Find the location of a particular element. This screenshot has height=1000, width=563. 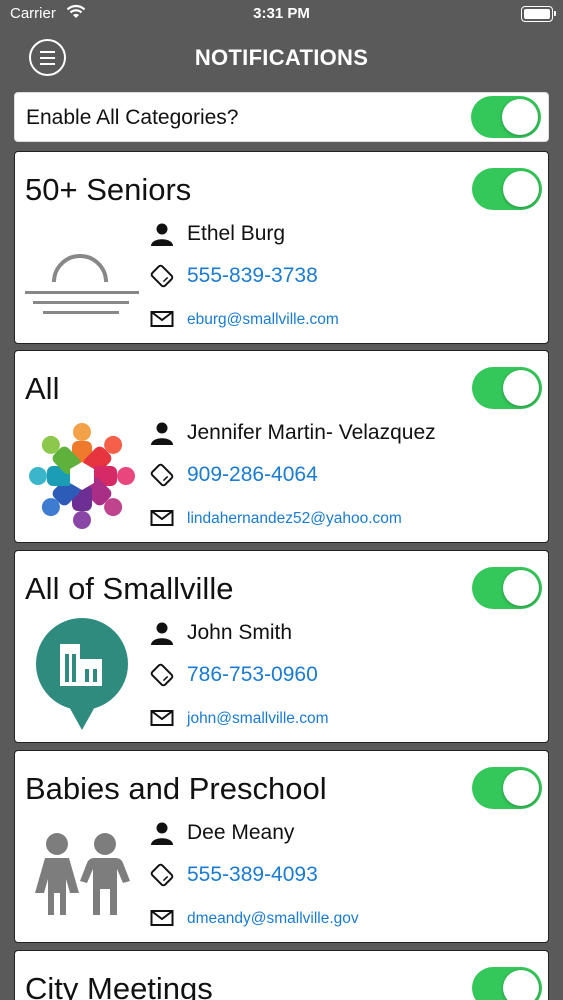

sunset-icon is located at coordinates (82, 277).